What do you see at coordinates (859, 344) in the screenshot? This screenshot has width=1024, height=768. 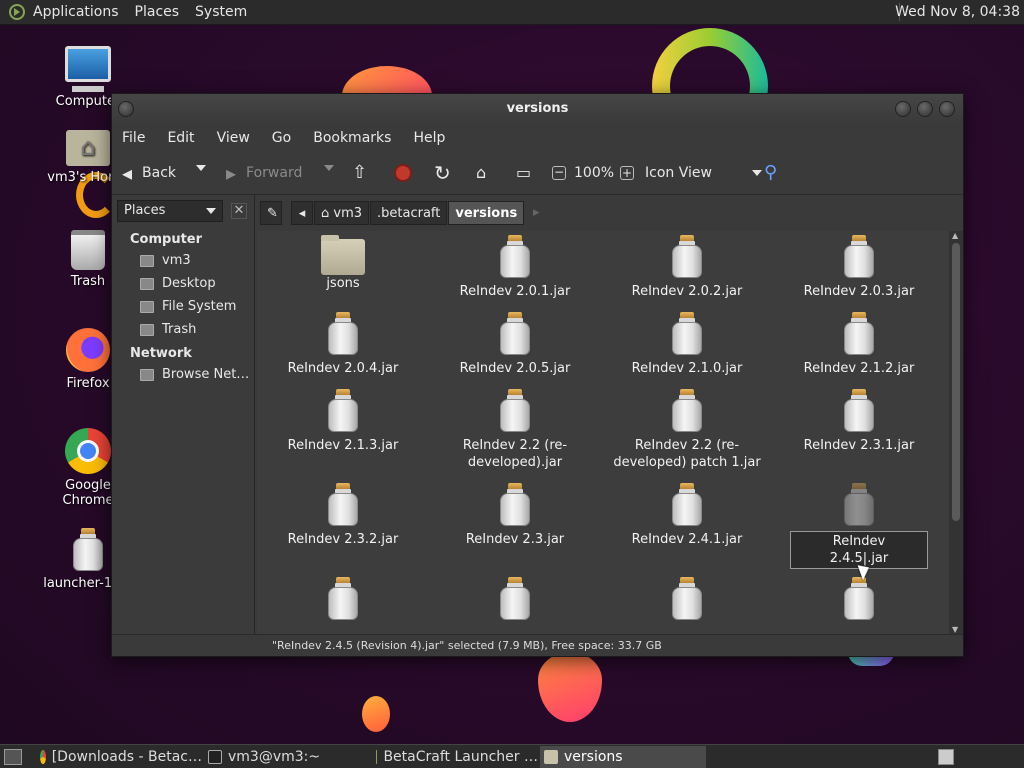 I see `file-item: ReIndev 2.1.2.jar` at bounding box center [859, 344].